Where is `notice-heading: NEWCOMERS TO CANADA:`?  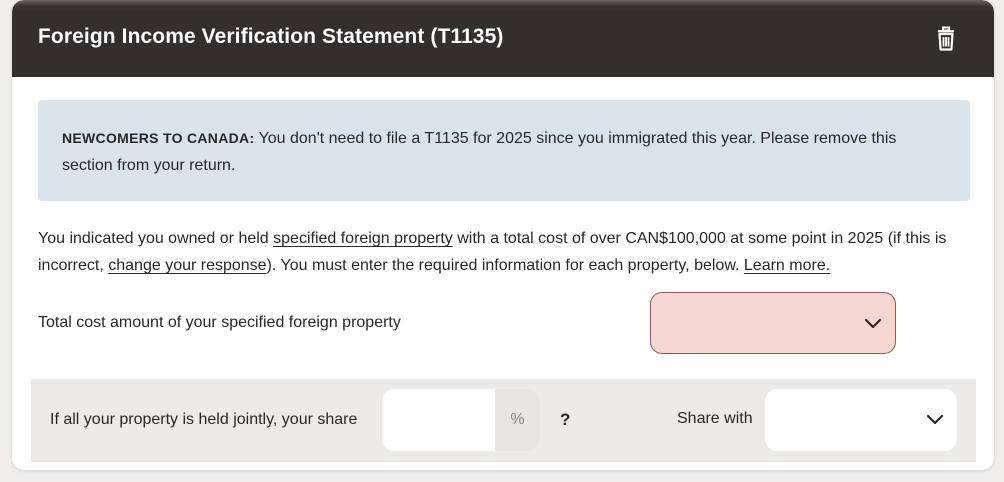
notice-heading: NEWCOMERS TO CANADA: is located at coordinates (158, 138).